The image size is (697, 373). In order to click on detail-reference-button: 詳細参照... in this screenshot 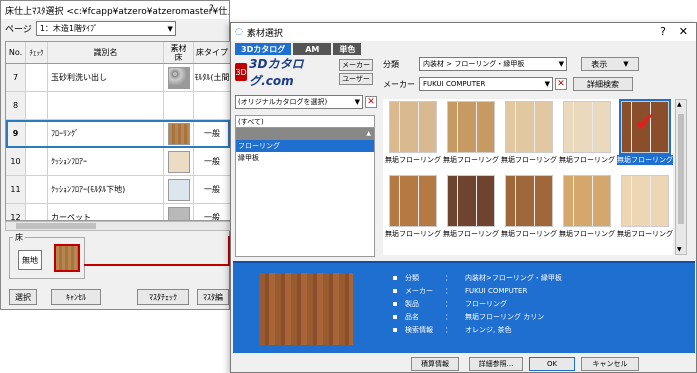, I will do `click(496, 364)`.